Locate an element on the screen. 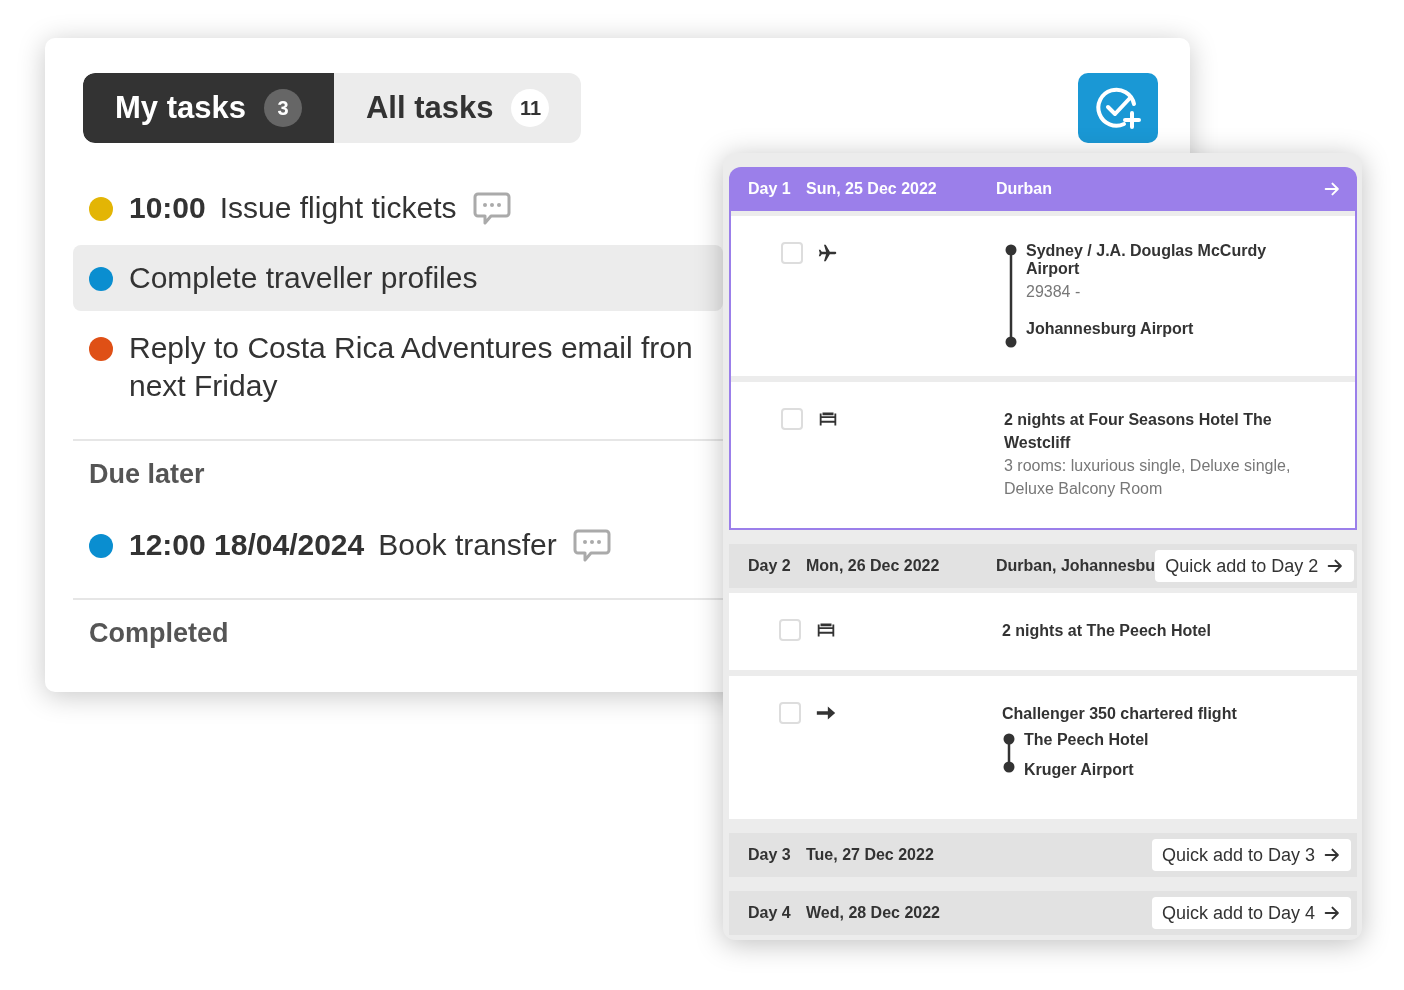 The width and height of the screenshot is (1404, 990). day-header: Day 2 Mon, 26 Dec 2022 Durban, Johannesbu Quick add to Day 2 is located at coordinates (1043, 566).